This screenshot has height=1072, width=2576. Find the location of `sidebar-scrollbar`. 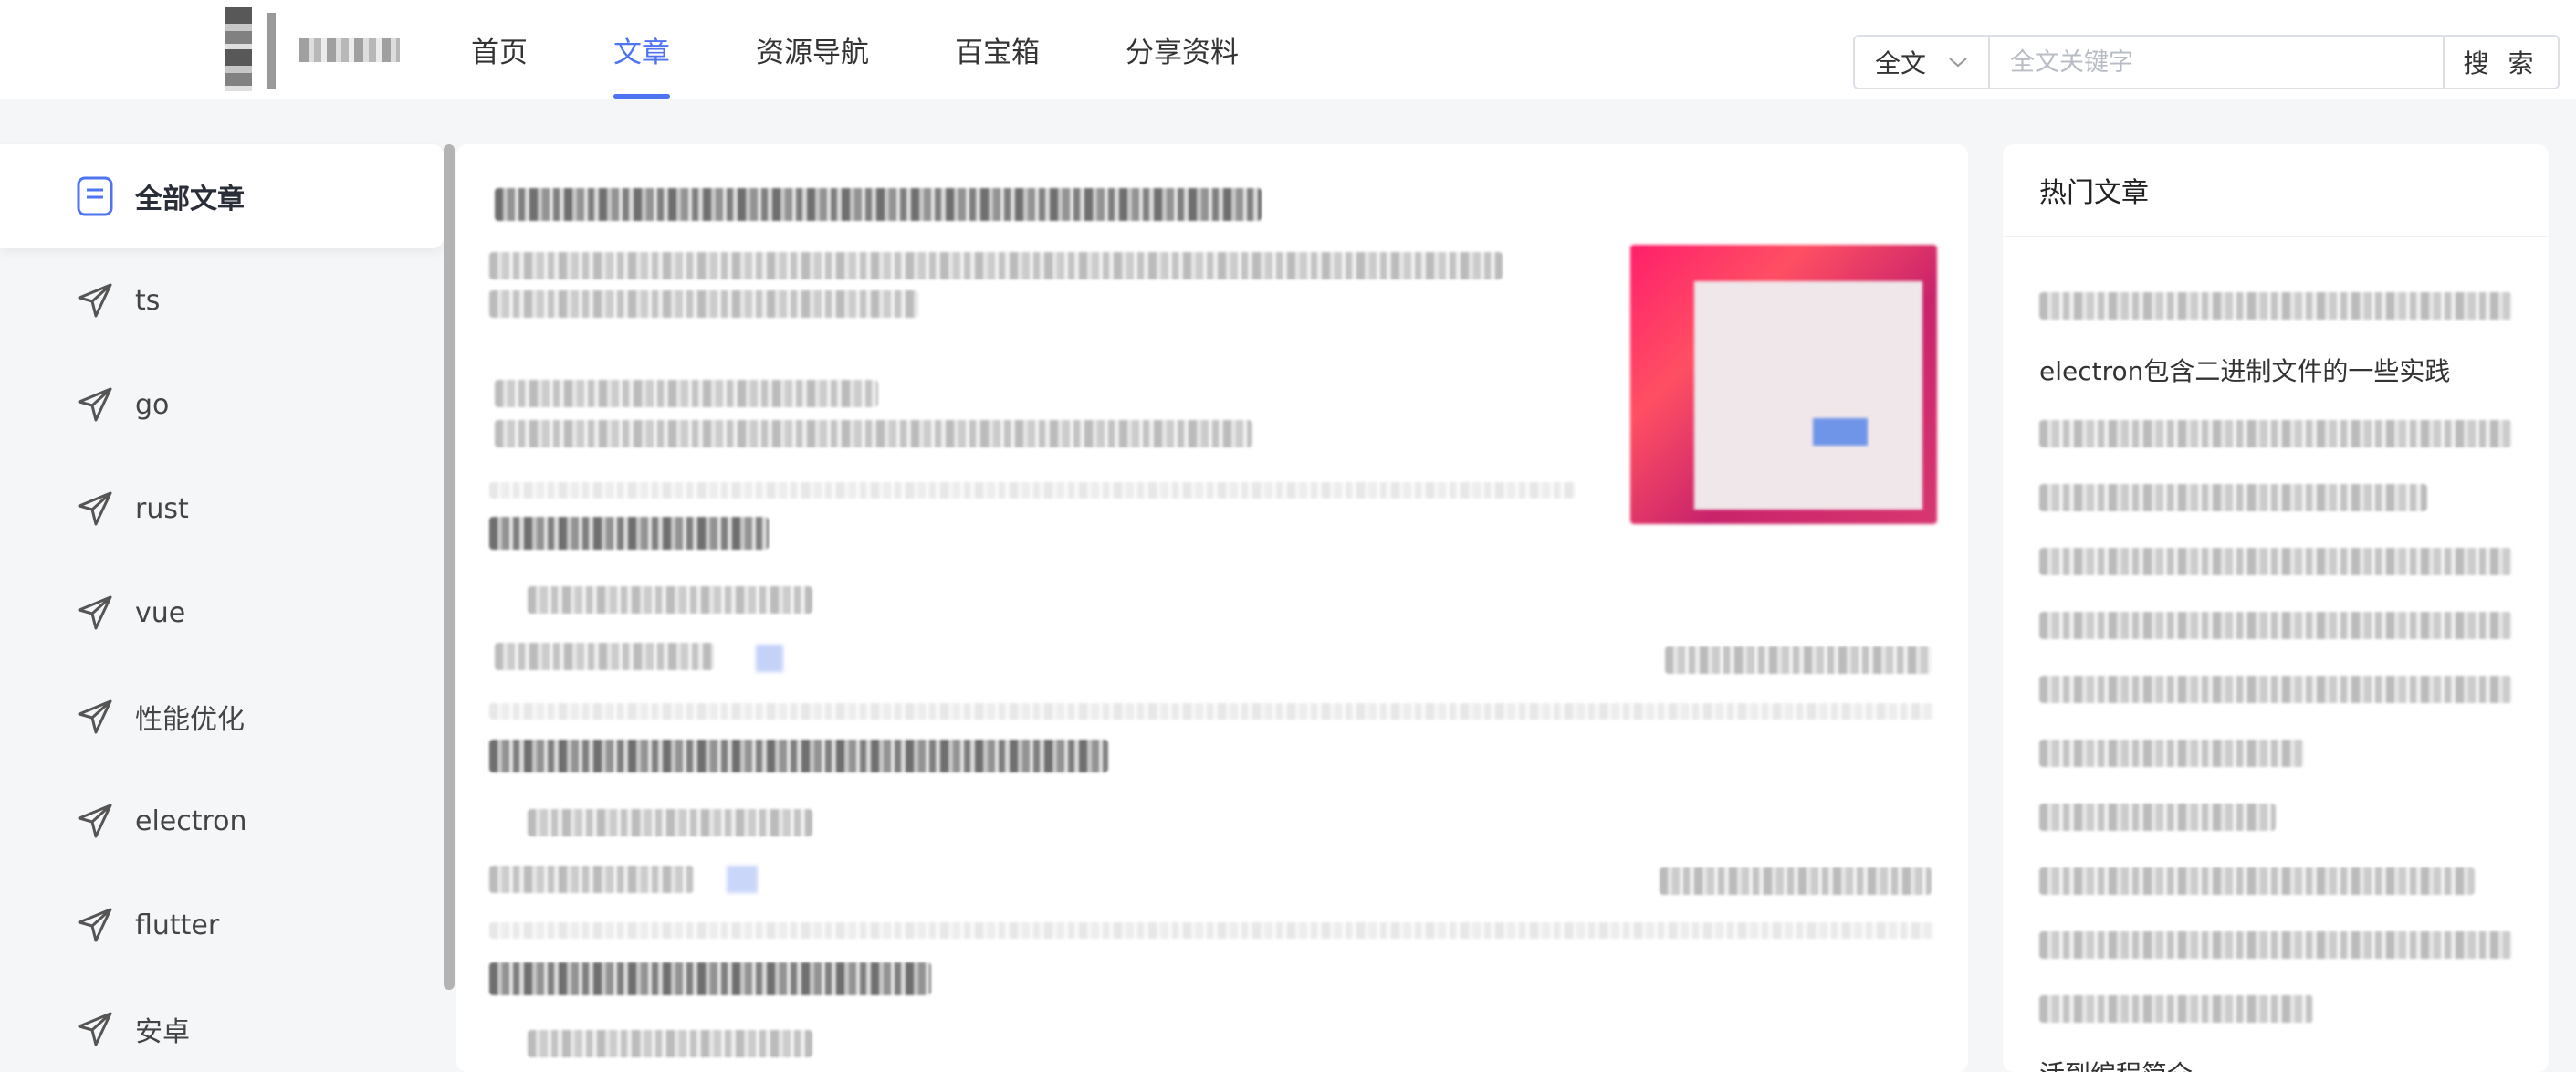

sidebar-scrollbar is located at coordinates (449, 567).